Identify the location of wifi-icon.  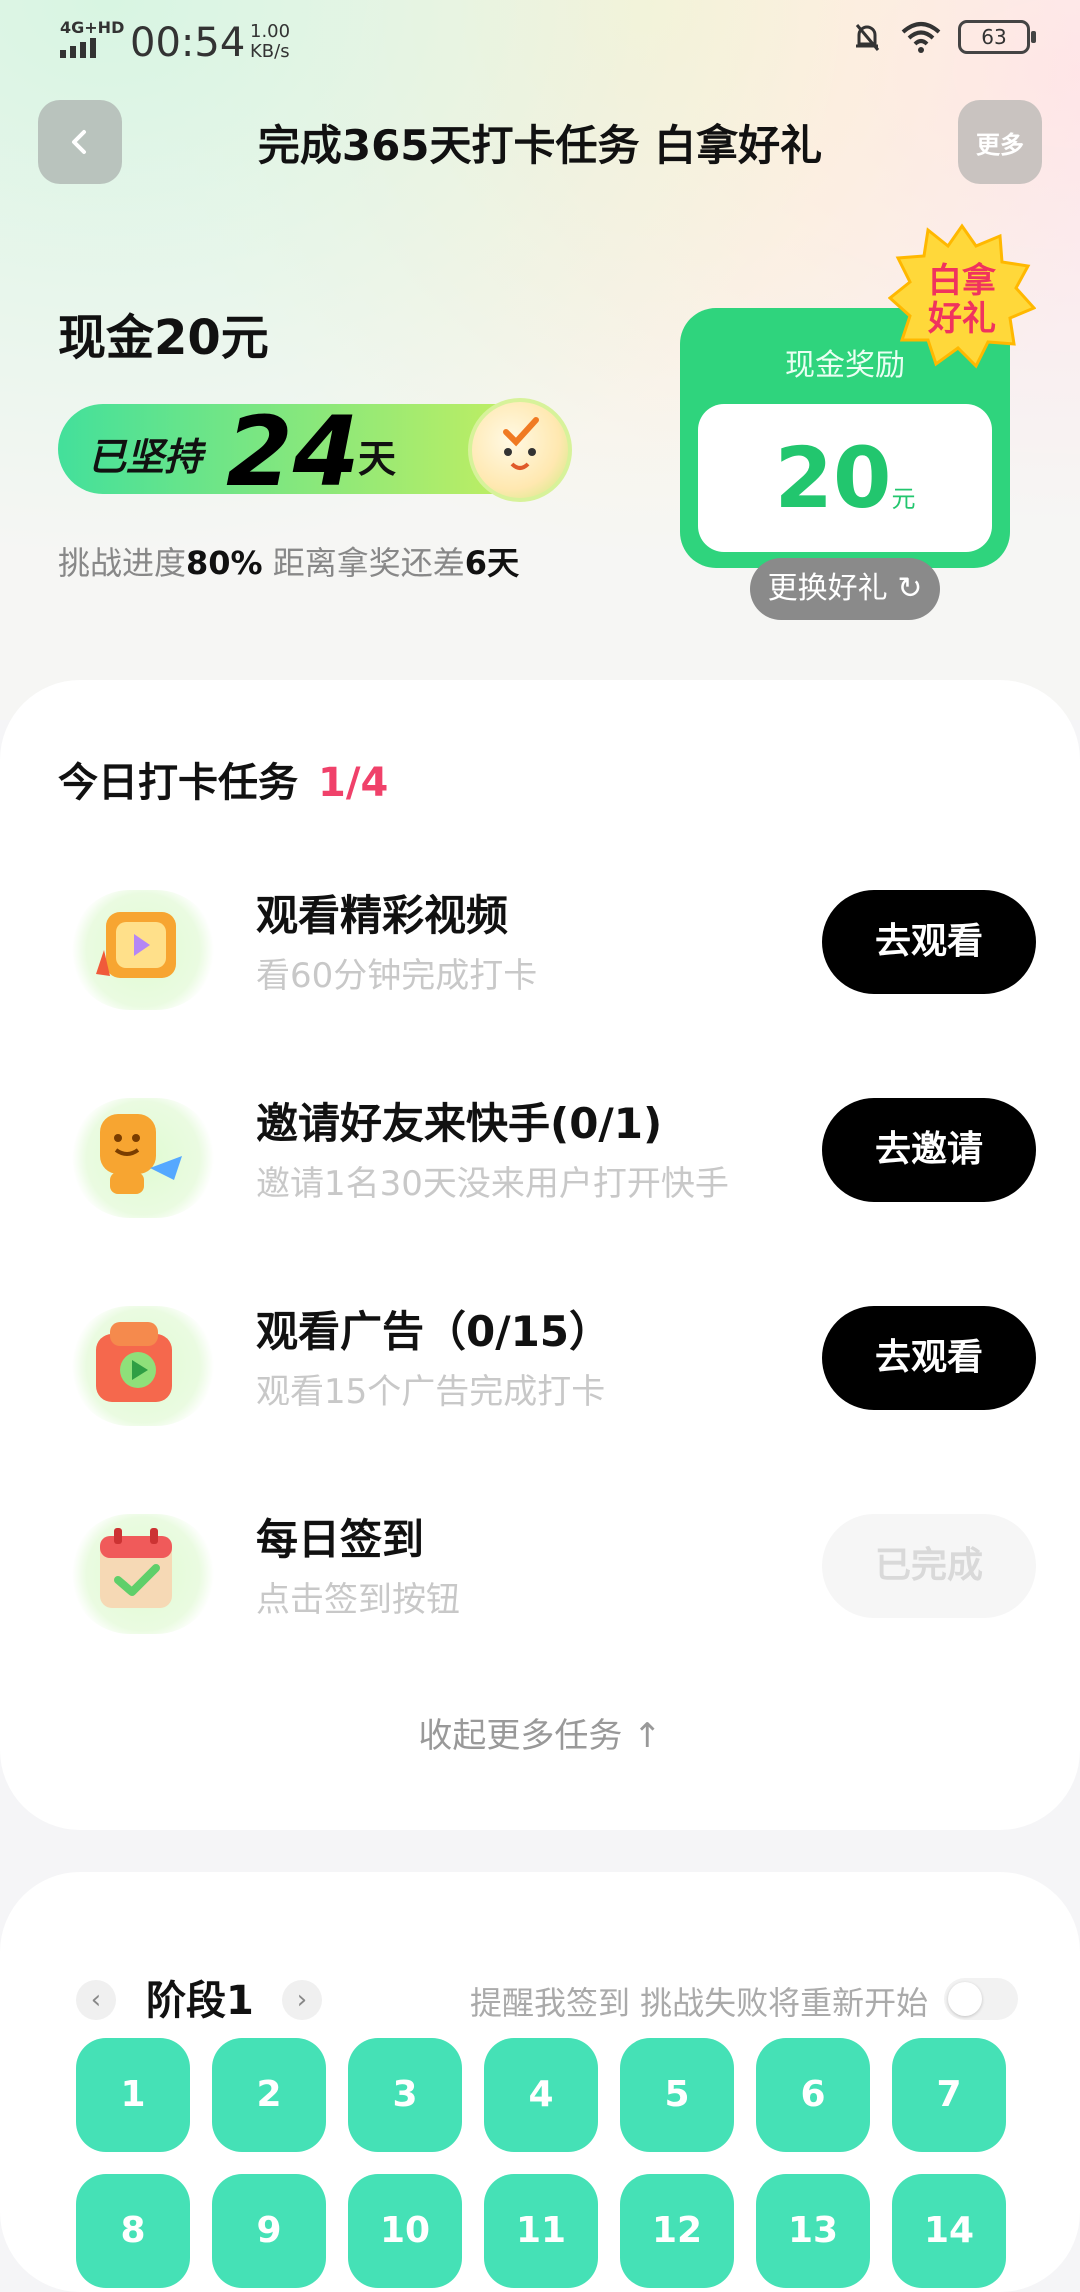
(921, 37).